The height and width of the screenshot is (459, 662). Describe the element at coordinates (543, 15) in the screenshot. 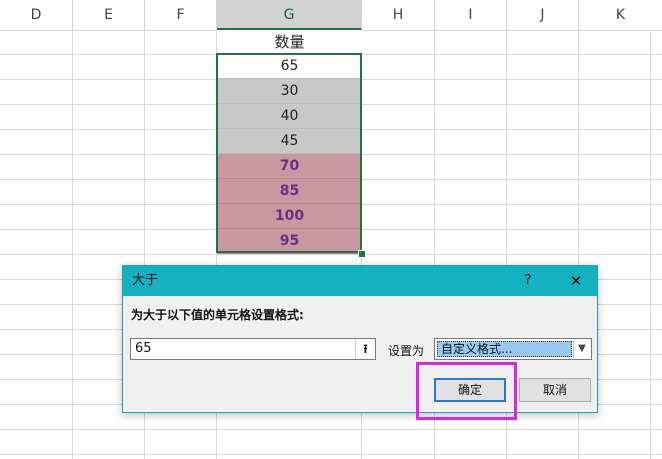

I see `column-header-j: J` at that location.